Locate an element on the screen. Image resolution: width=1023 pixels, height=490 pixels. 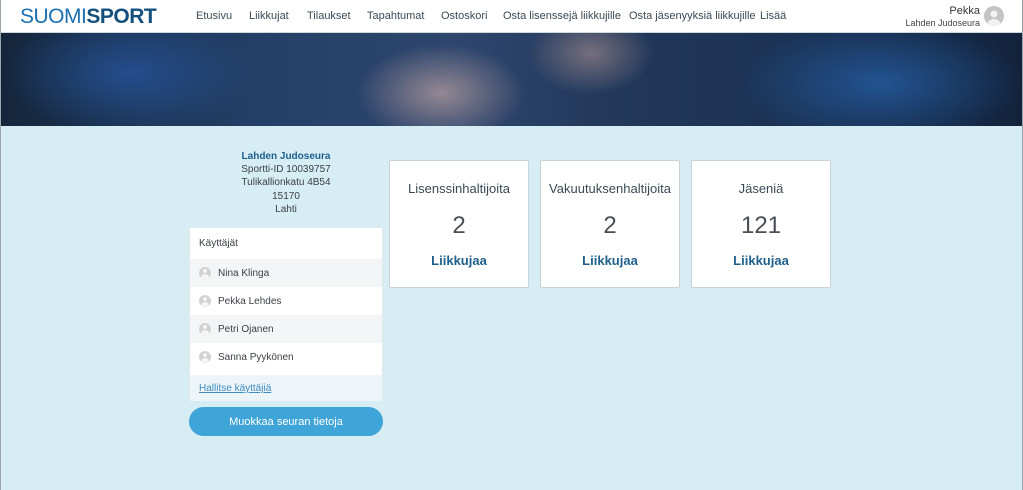
nav-item-tilaukset: Tilaukset is located at coordinates (329, 16).